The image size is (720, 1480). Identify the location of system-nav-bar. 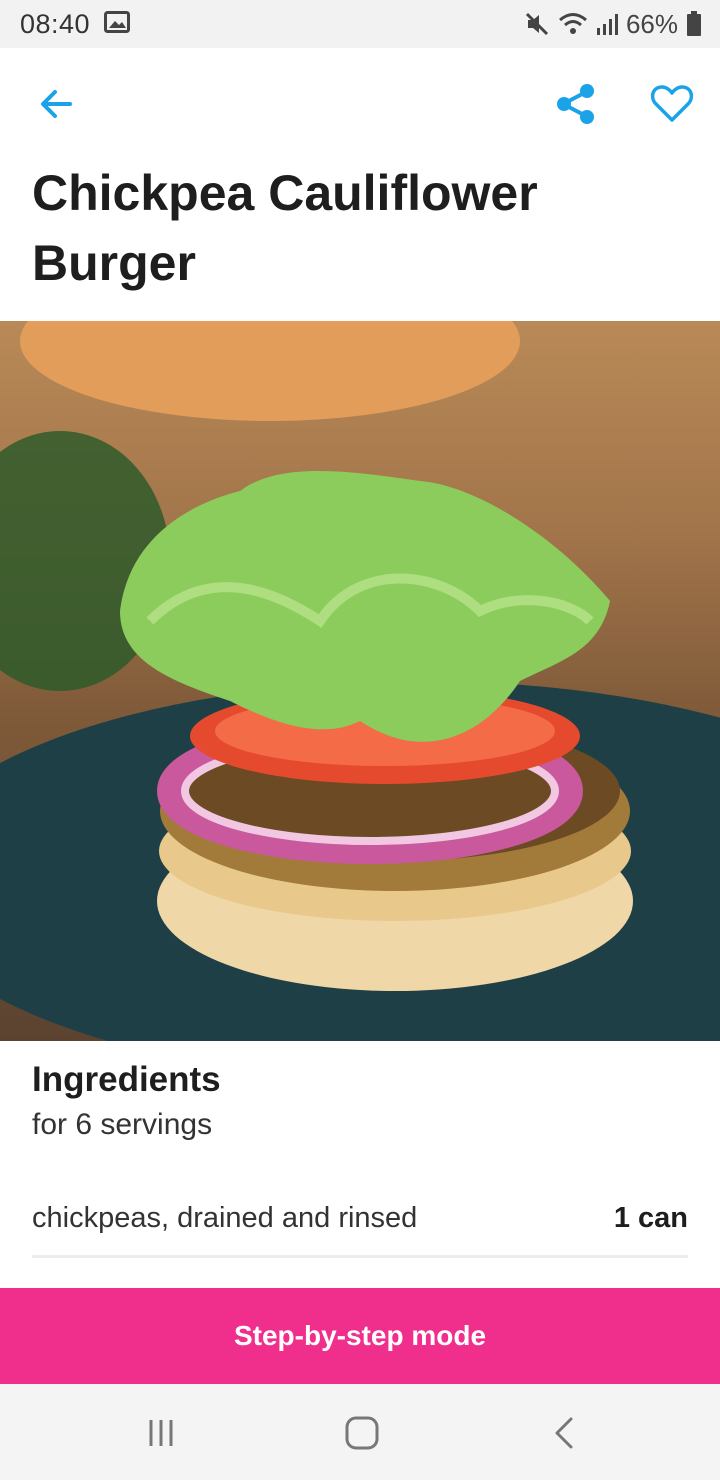
(360, 1432).